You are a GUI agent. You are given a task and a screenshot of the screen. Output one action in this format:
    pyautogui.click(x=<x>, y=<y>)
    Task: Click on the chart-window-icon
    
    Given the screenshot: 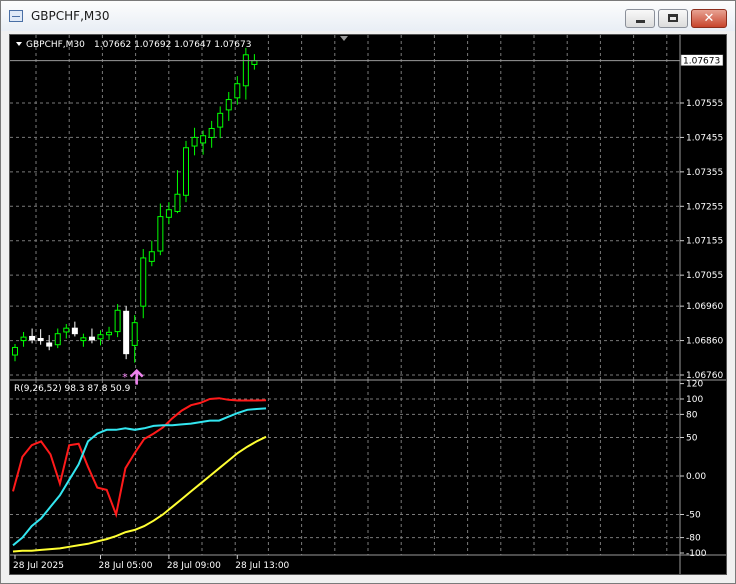 What is the action you would take?
    pyautogui.click(x=16, y=16)
    